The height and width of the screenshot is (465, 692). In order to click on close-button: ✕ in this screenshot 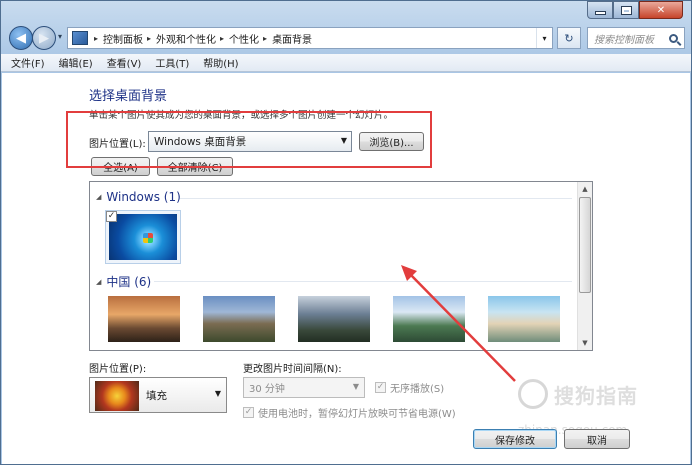, I will do `click(661, 10)`.